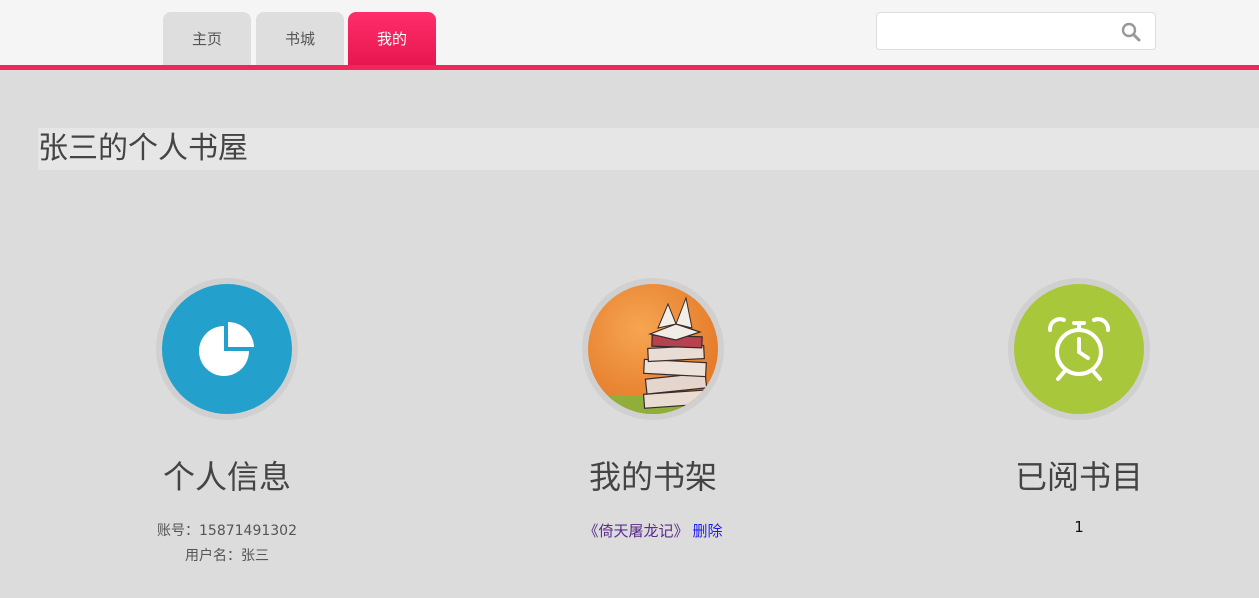  Describe the element at coordinates (995, 31) in the screenshot. I see `search-input` at that location.